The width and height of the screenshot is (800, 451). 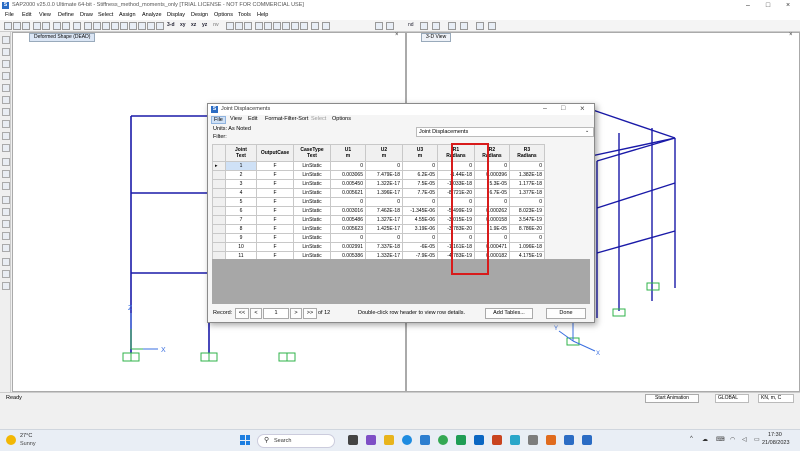 I want to click on pointer-icon, so click(x=6, y=40).